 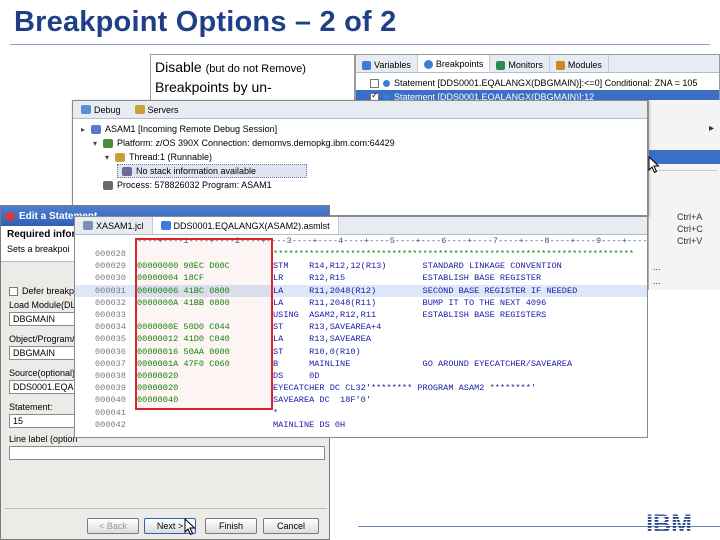 I want to click on caption-line1: Disable, so click(x=178, y=67).